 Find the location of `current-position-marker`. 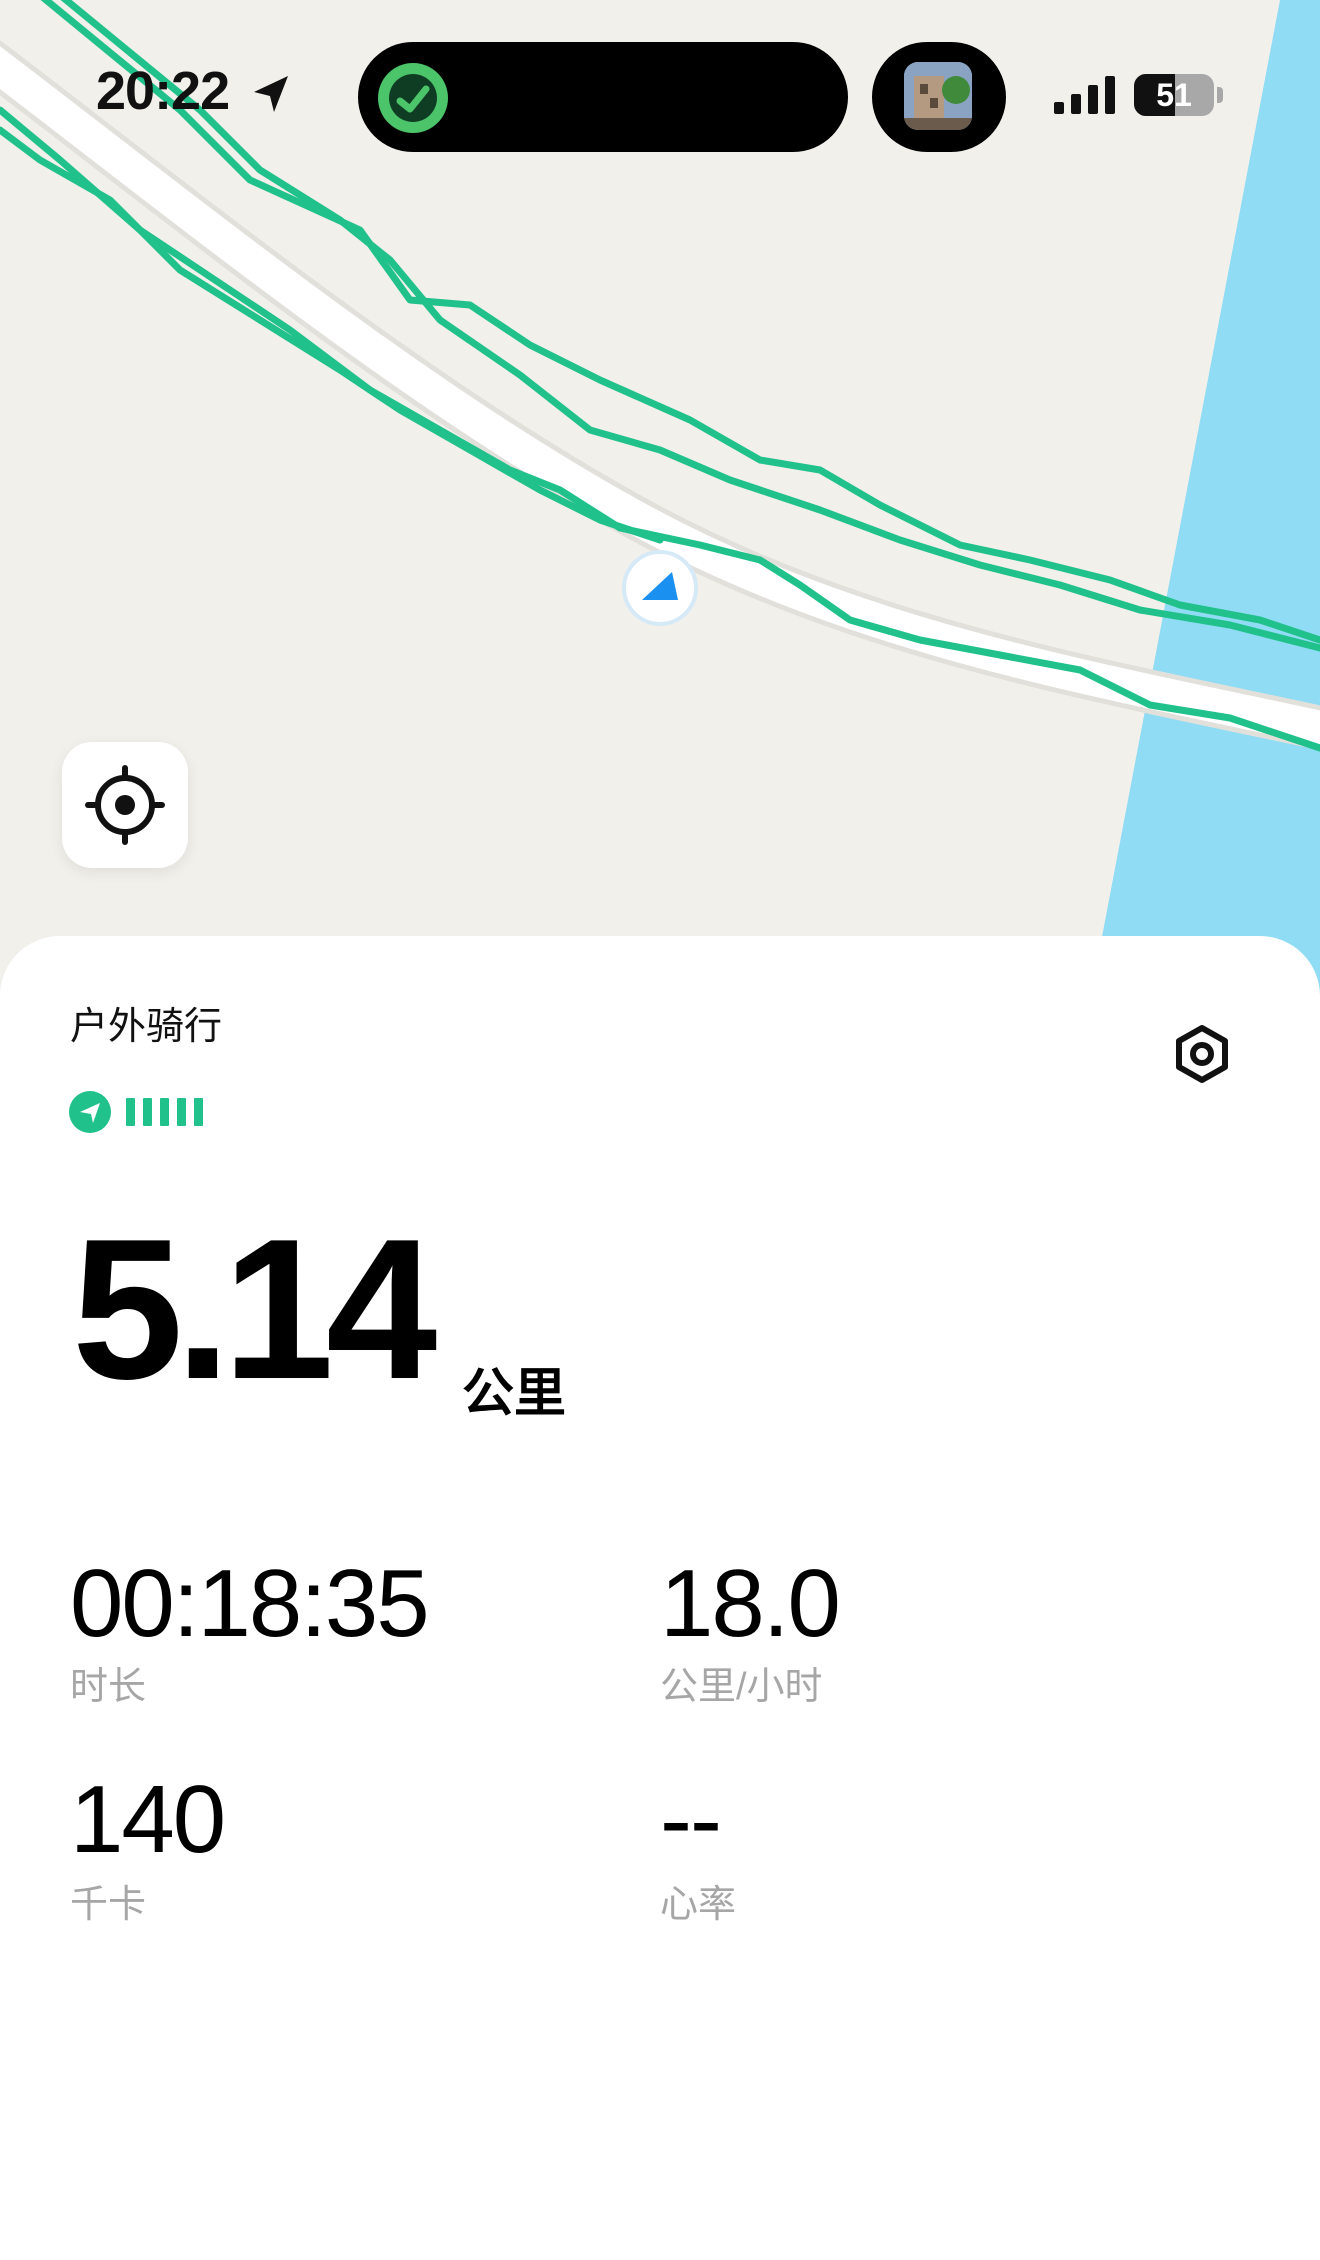

current-position-marker is located at coordinates (660, 588).